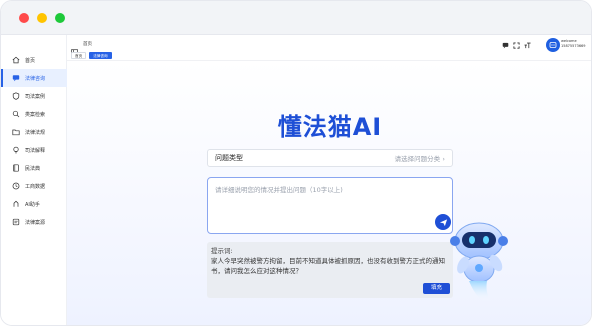 The width and height of the screenshot is (592, 326). What do you see at coordinates (30, 60) in the screenshot?
I see `sidebar-item-label: 首页` at bounding box center [30, 60].